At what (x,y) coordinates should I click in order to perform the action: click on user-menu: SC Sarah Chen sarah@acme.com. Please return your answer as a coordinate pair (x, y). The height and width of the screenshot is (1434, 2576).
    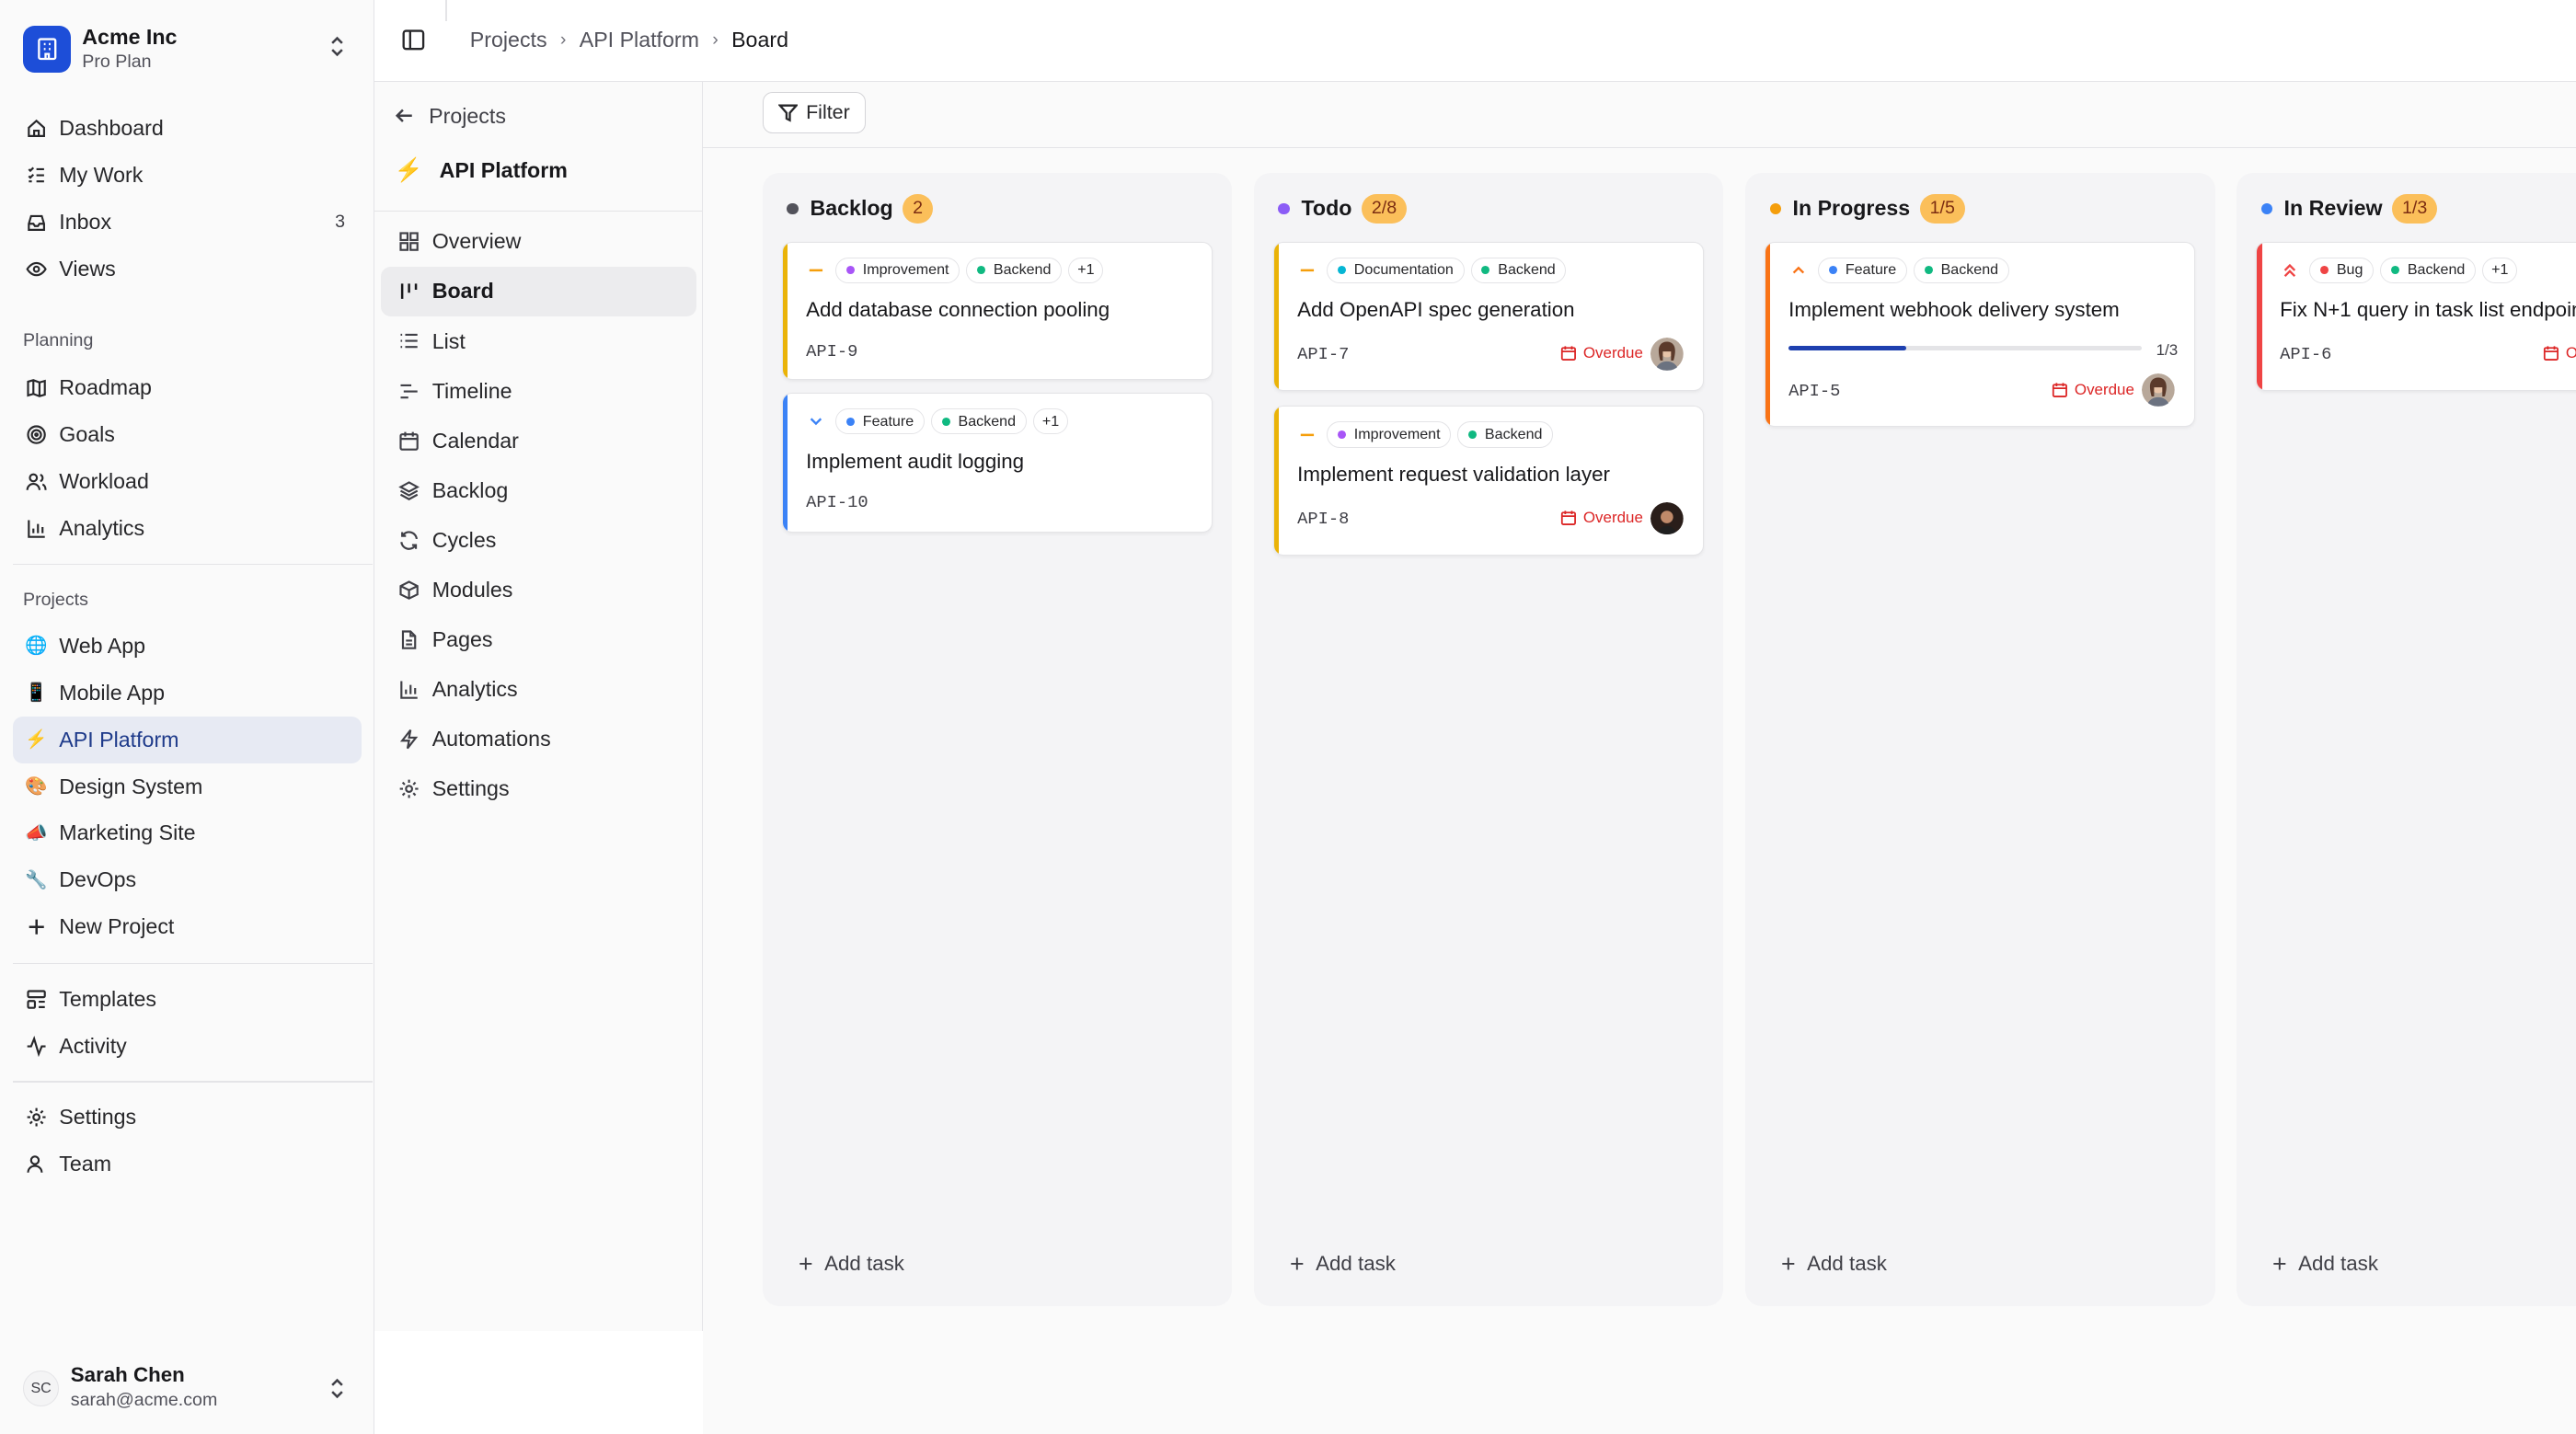
    Looking at the image, I should click on (187, 1388).